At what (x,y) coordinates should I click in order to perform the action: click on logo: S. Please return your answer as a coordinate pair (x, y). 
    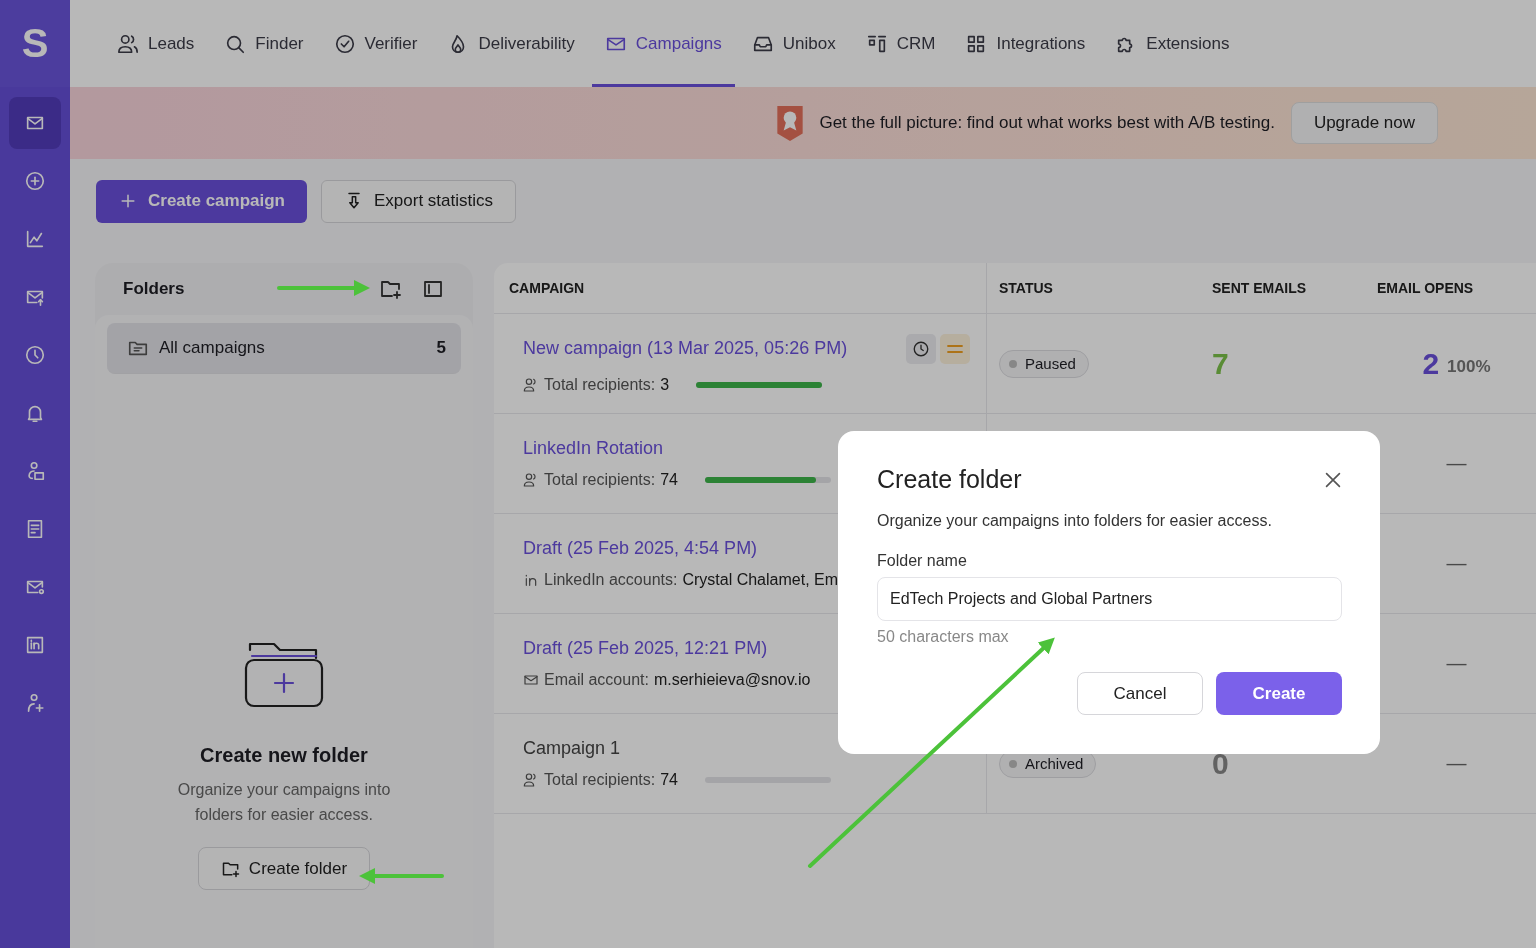
    Looking at the image, I should click on (35, 43).